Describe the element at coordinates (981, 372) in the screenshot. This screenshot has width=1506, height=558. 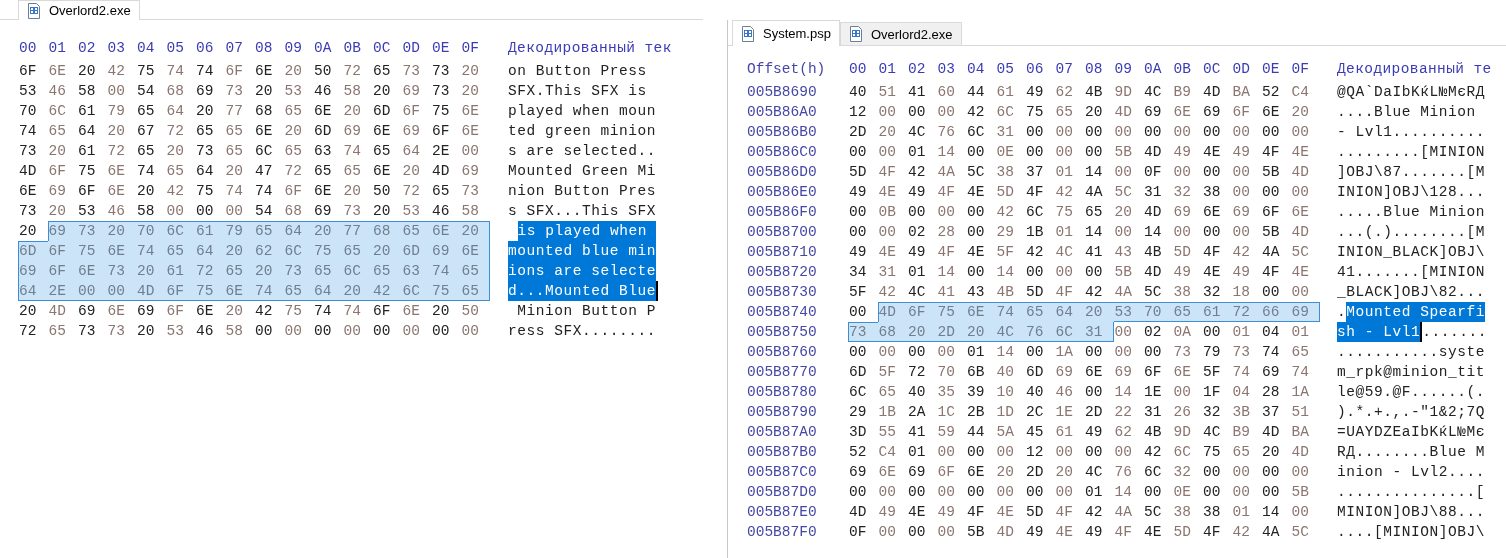
I see `hex-byte: 6B` at that location.